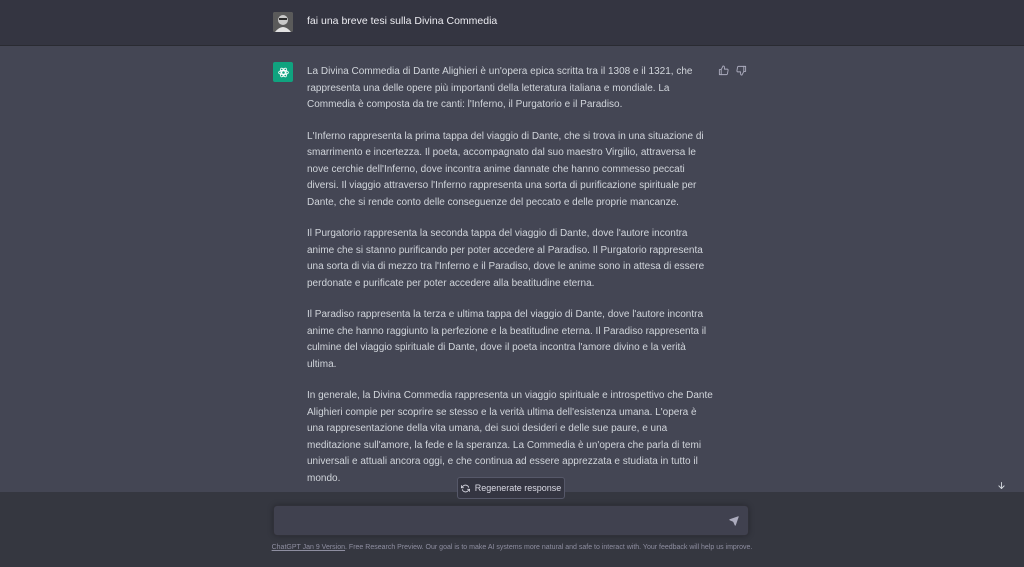 This screenshot has width=1024, height=567. I want to click on send-icon, so click(734, 521).